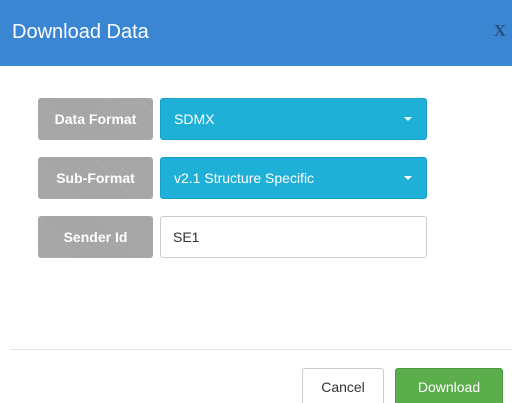 Image resolution: width=512 pixels, height=403 pixels. What do you see at coordinates (244, 178) in the screenshot?
I see `sub-format-value: v2.1 Structure Specific` at bounding box center [244, 178].